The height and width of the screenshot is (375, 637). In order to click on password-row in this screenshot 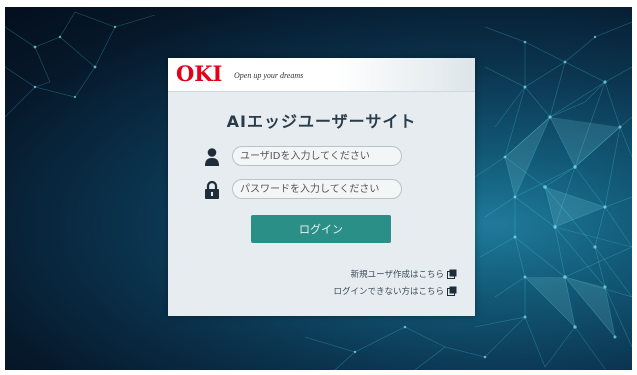, I will do `click(324, 190)`.